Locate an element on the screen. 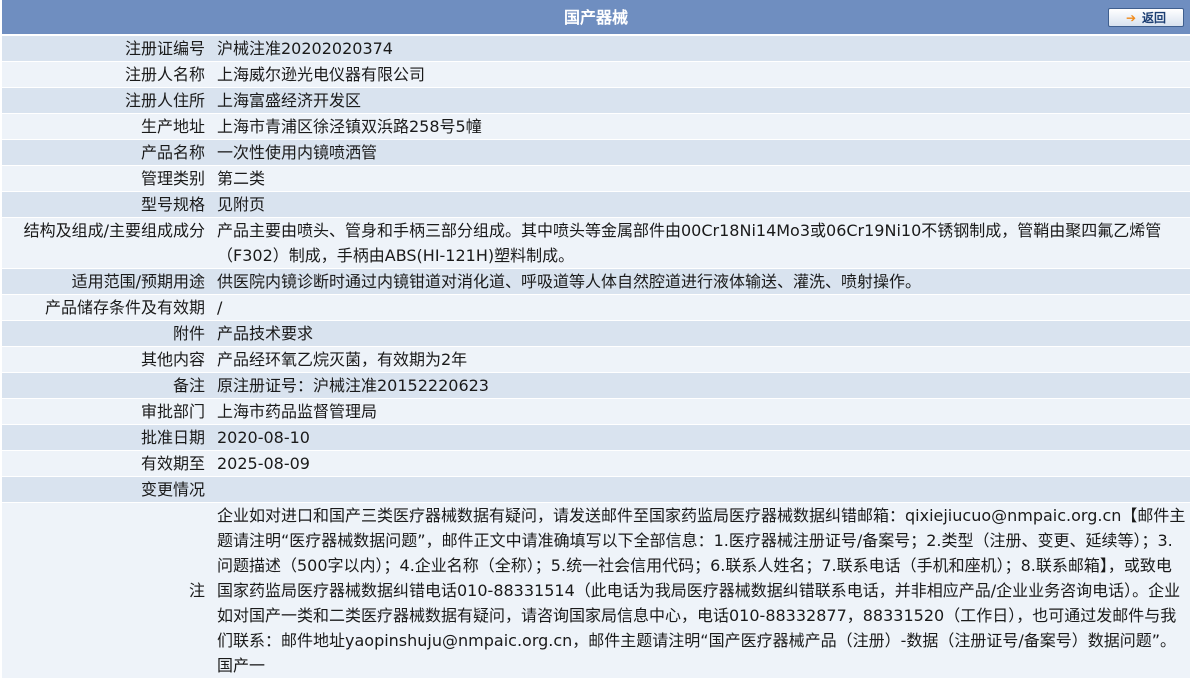 The width and height of the screenshot is (1192, 679). field-label: 适用范围/预期用途 is located at coordinates (108, 281).